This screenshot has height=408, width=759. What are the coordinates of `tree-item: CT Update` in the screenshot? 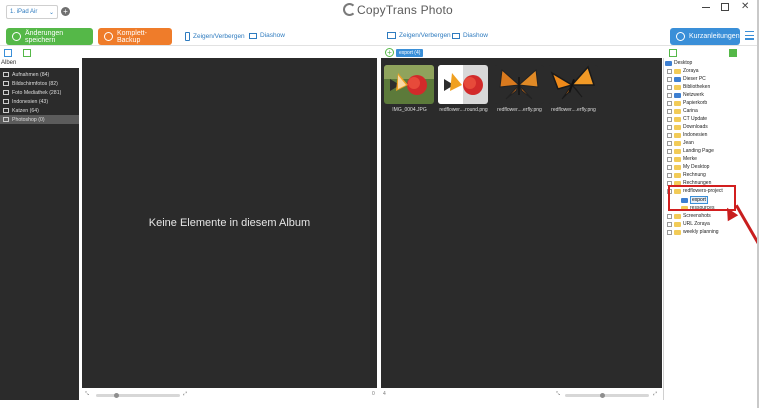 It's located at (687, 119).